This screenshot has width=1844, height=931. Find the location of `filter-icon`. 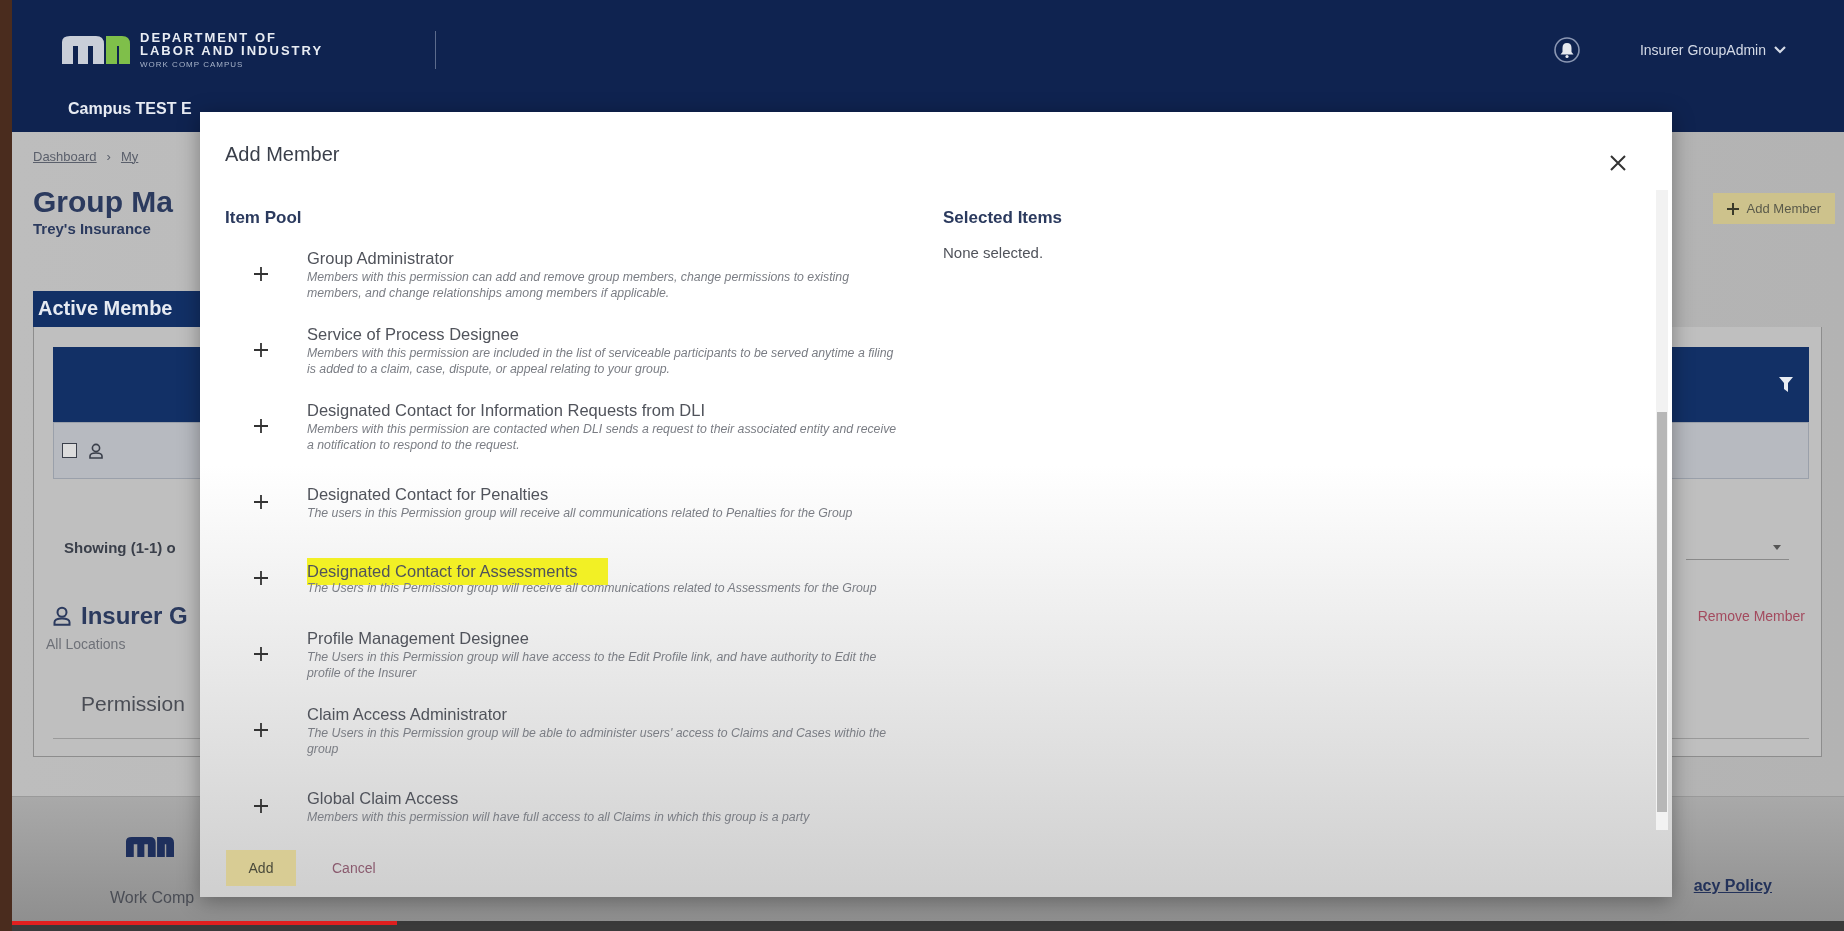

filter-icon is located at coordinates (1786, 384).